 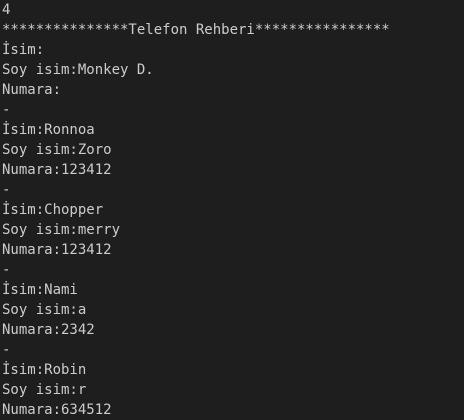 What do you see at coordinates (57, 410) in the screenshot?
I see `output-line: Numara:634512` at bounding box center [57, 410].